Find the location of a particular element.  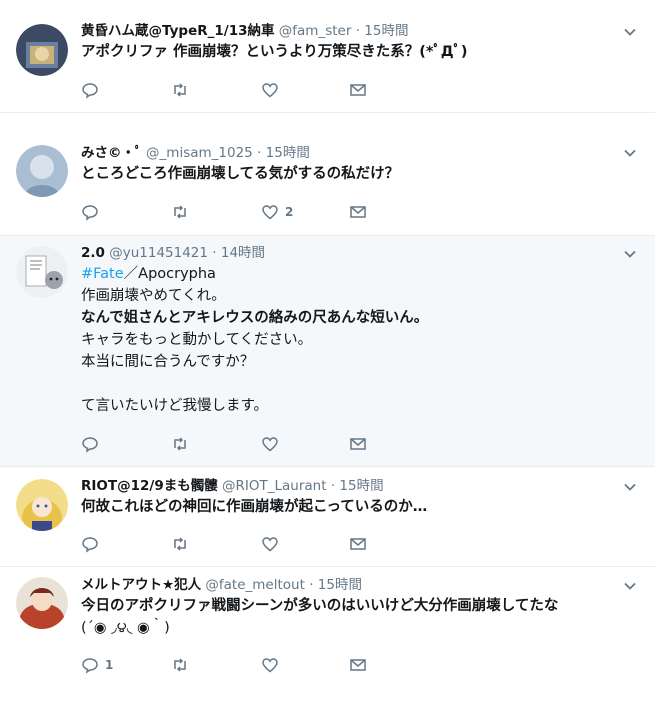

tweet-line: (´◉ ◞౪◟ ◉｀) is located at coordinates (125, 628).